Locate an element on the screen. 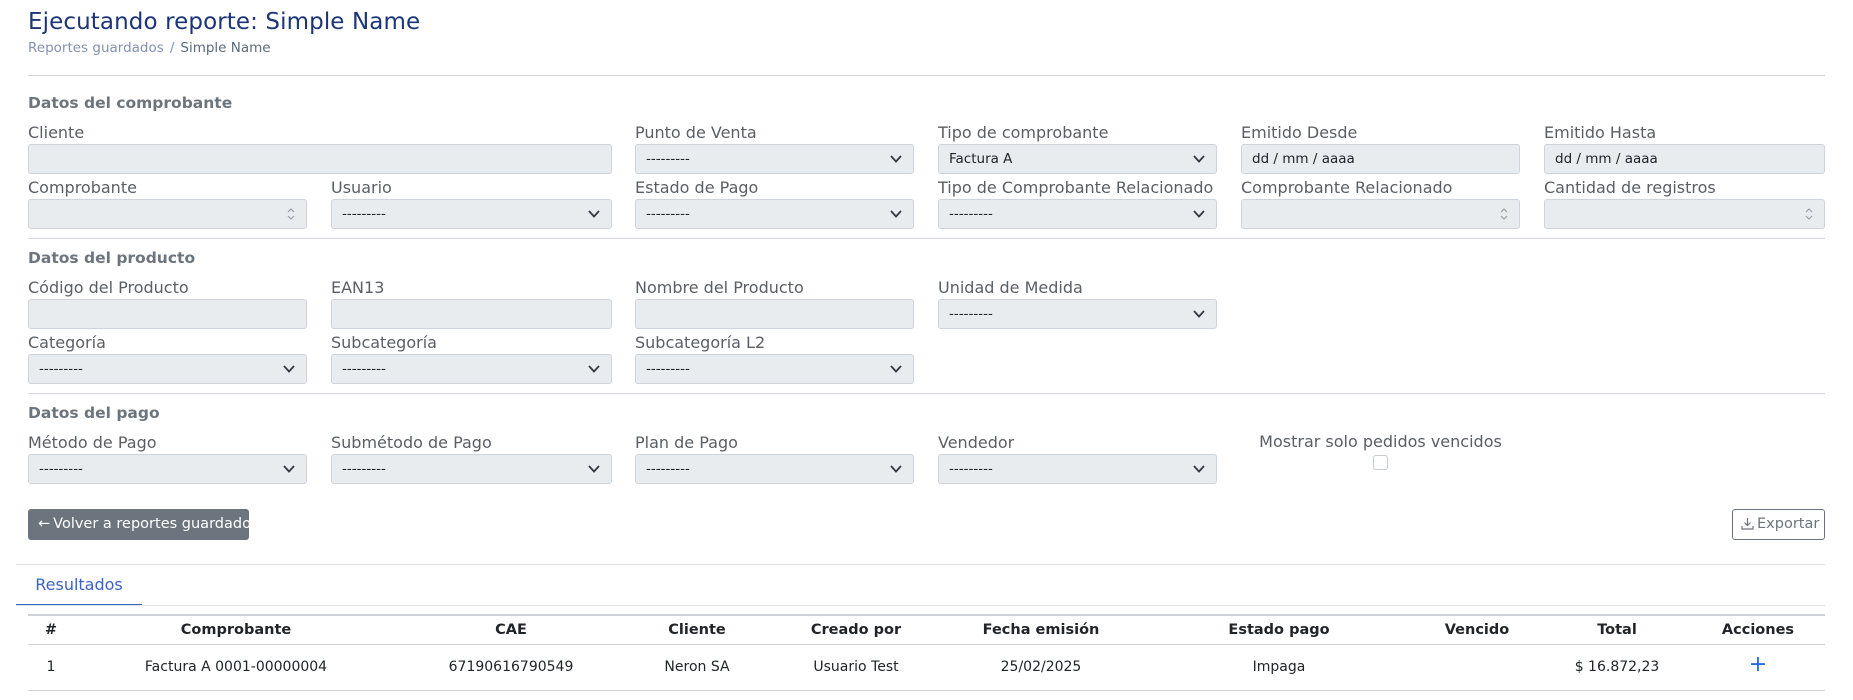 The width and height of the screenshot is (1853, 700). field-label: EAN13 is located at coordinates (358, 287).